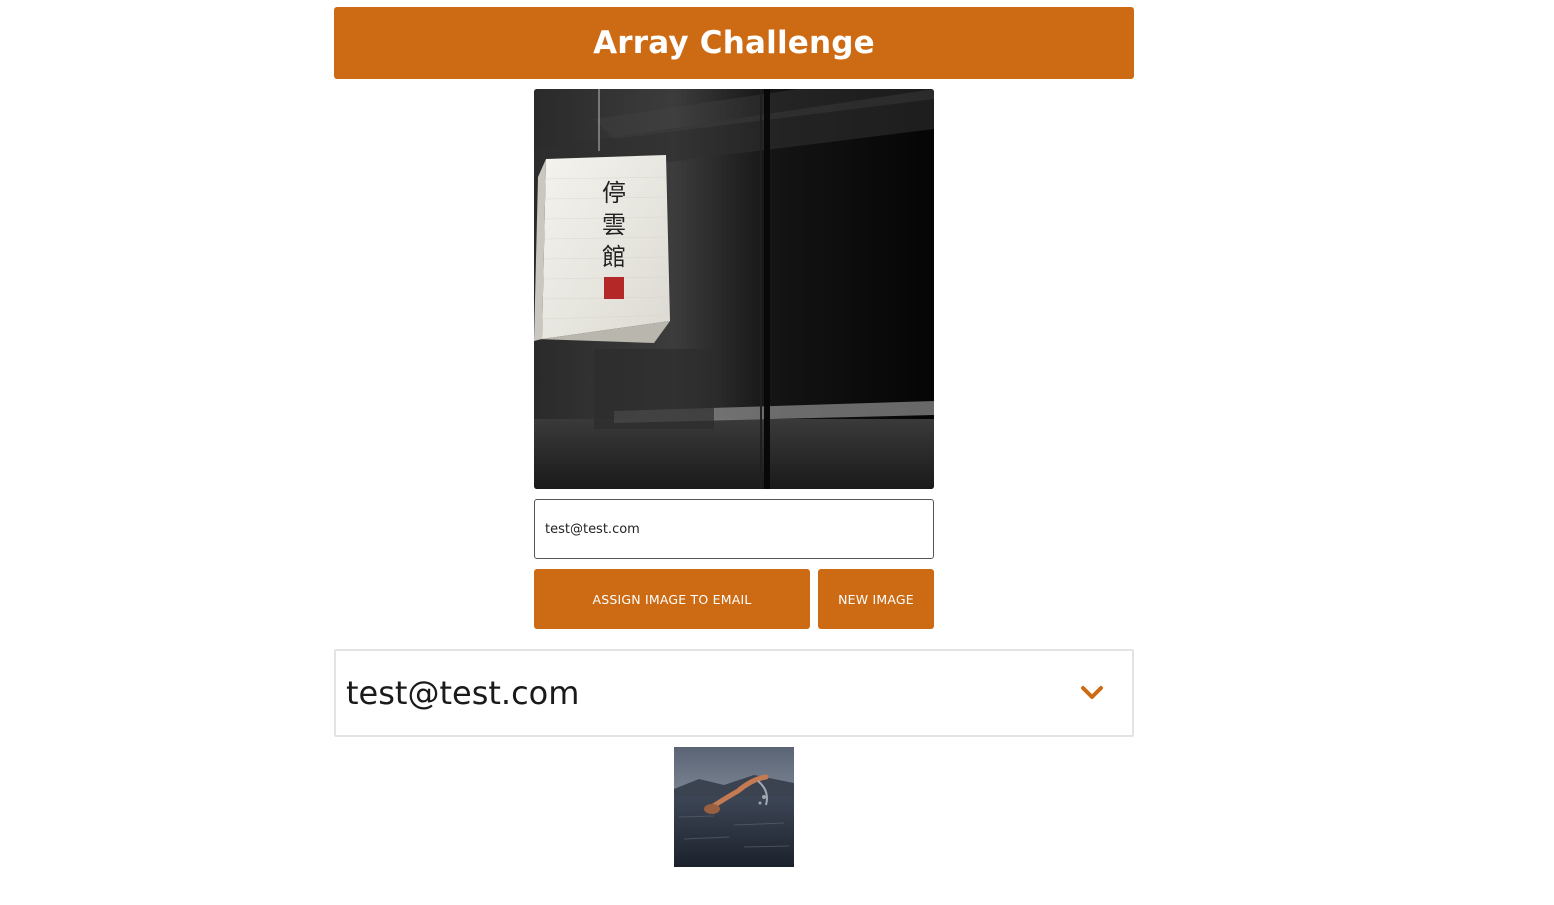 The height and width of the screenshot is (905, 1554). Describe the element at coordinates (614, 193) in the screenshot. I see `svg-text: 停` at that location.